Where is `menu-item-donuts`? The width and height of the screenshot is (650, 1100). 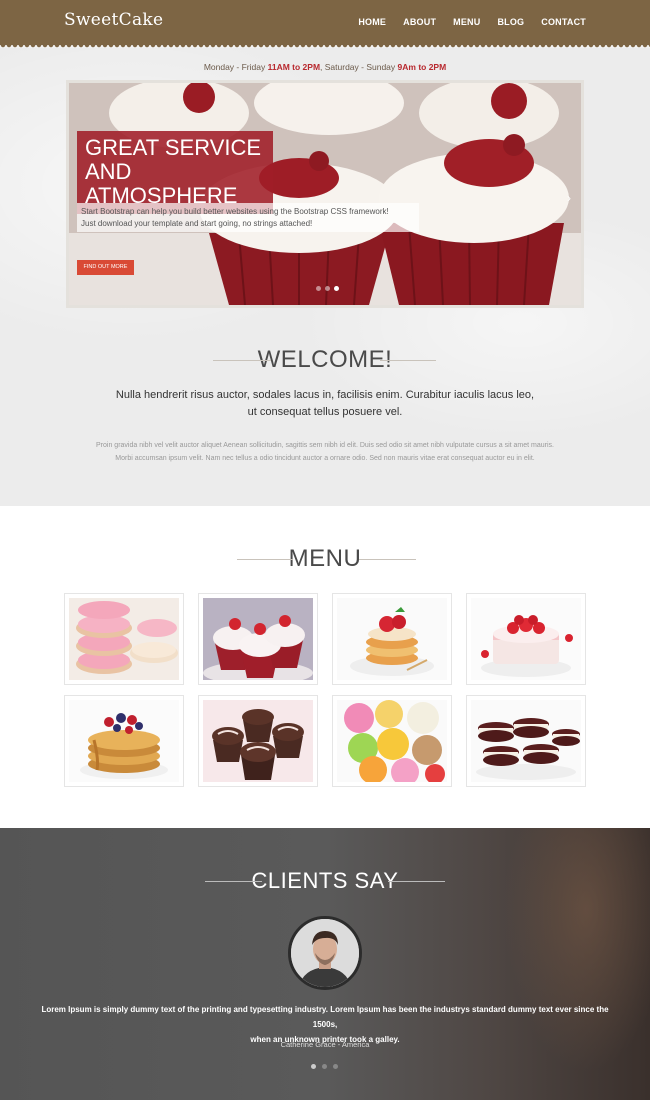
menu-item-donuts is located at coordinates (124, 639).